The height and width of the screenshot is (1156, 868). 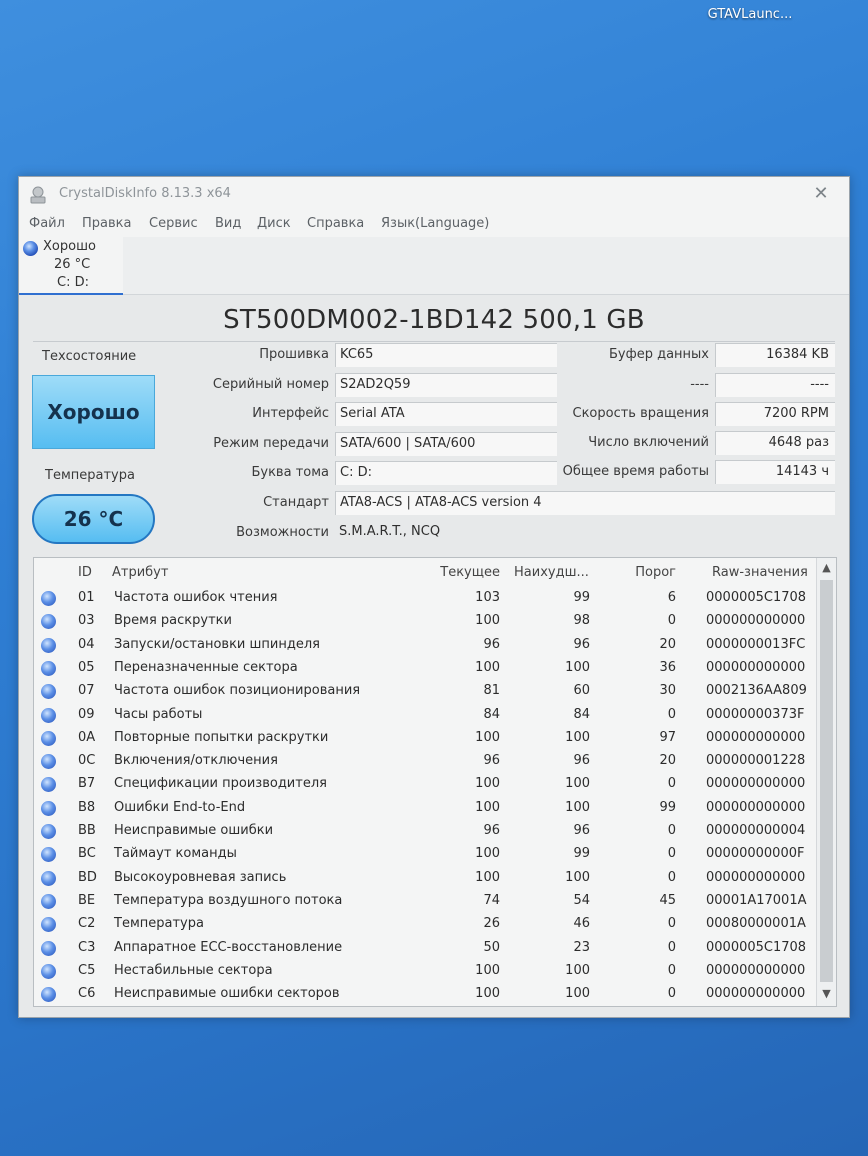 What do you see at coordinates (585, 503) in the screenshot?
I see `standard-value: ATA8-ACS | ATA8-ACS version 4` at bounding box center [585, 503].